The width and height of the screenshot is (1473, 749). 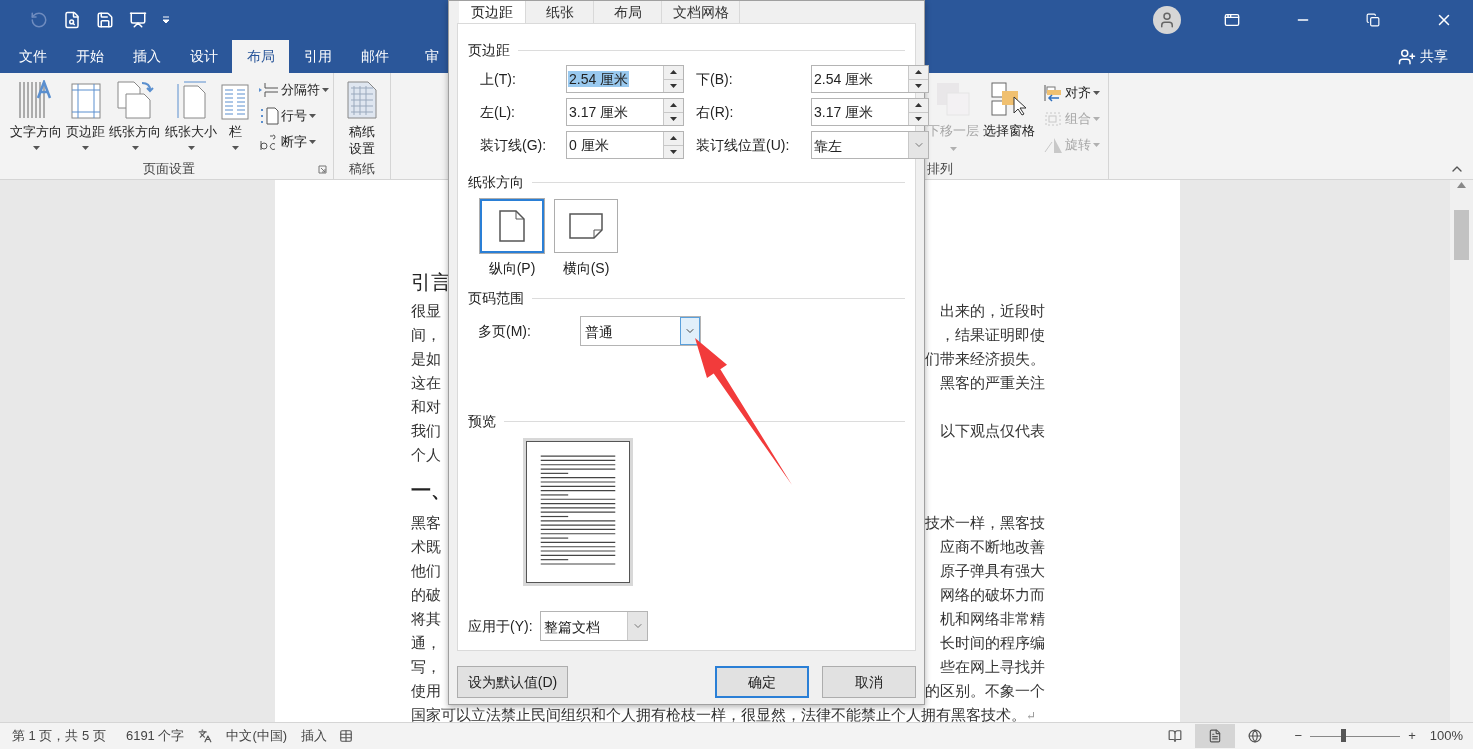 What do you see at coordinates (426, 691) in the screenshot?
I see `text-fragment: 使用` at bounding box center [426, 691].